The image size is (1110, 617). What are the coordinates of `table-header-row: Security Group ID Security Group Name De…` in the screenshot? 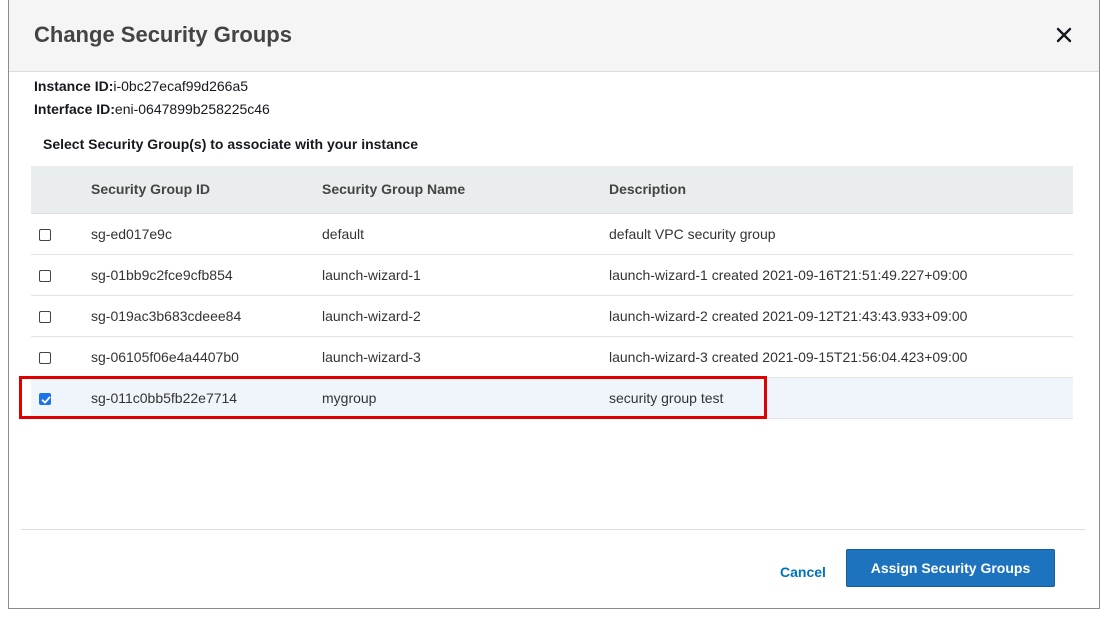 It's located at (552, 190).